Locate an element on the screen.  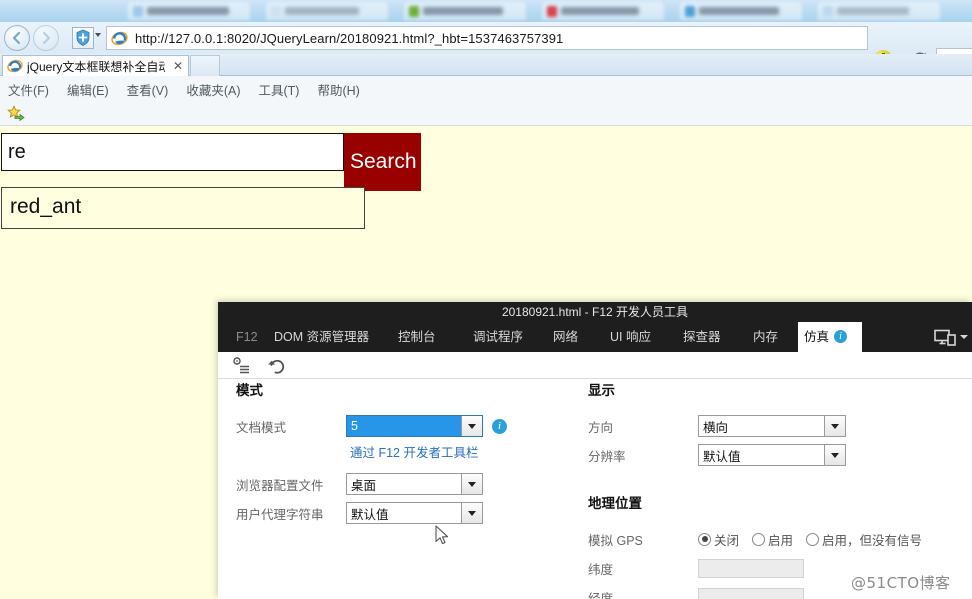
orientation-select: 横向 is located at coordinates (772, 426).